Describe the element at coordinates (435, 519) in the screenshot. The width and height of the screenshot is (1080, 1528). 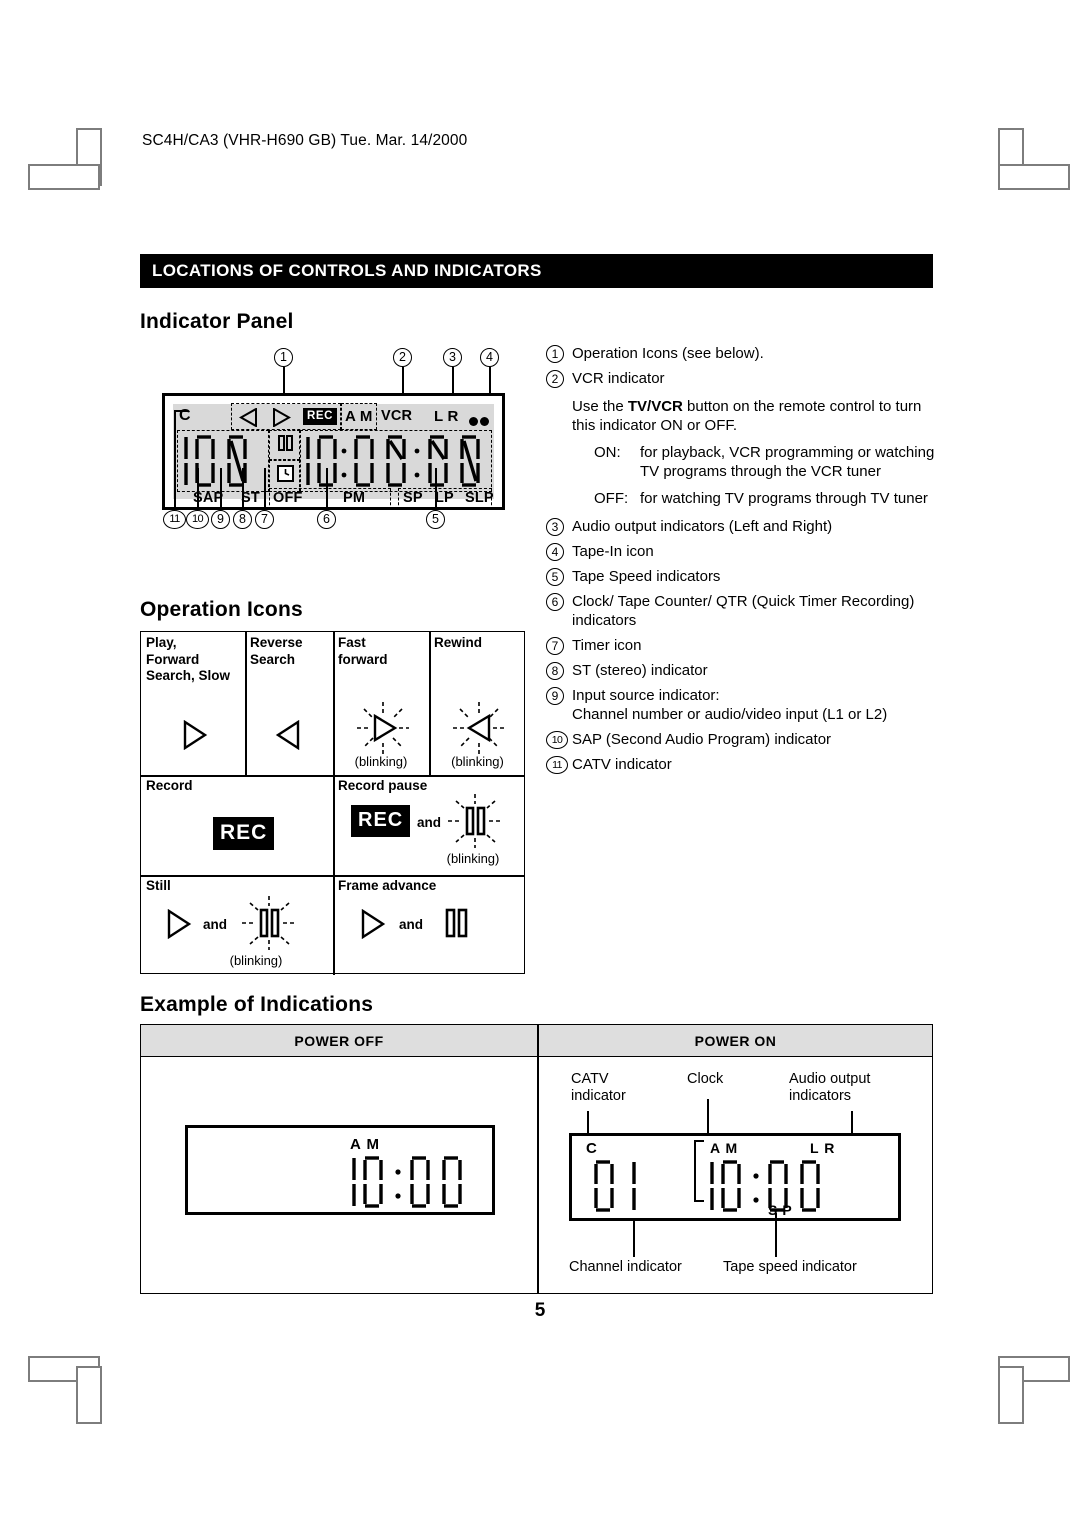
I see `callout-5: 5` at that location.